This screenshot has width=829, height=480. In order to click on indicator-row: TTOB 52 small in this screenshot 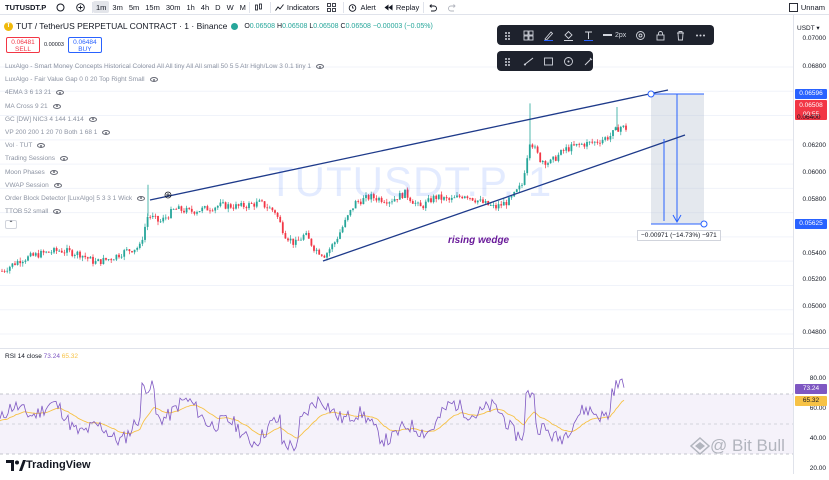, I will do `click(164, 211)`.